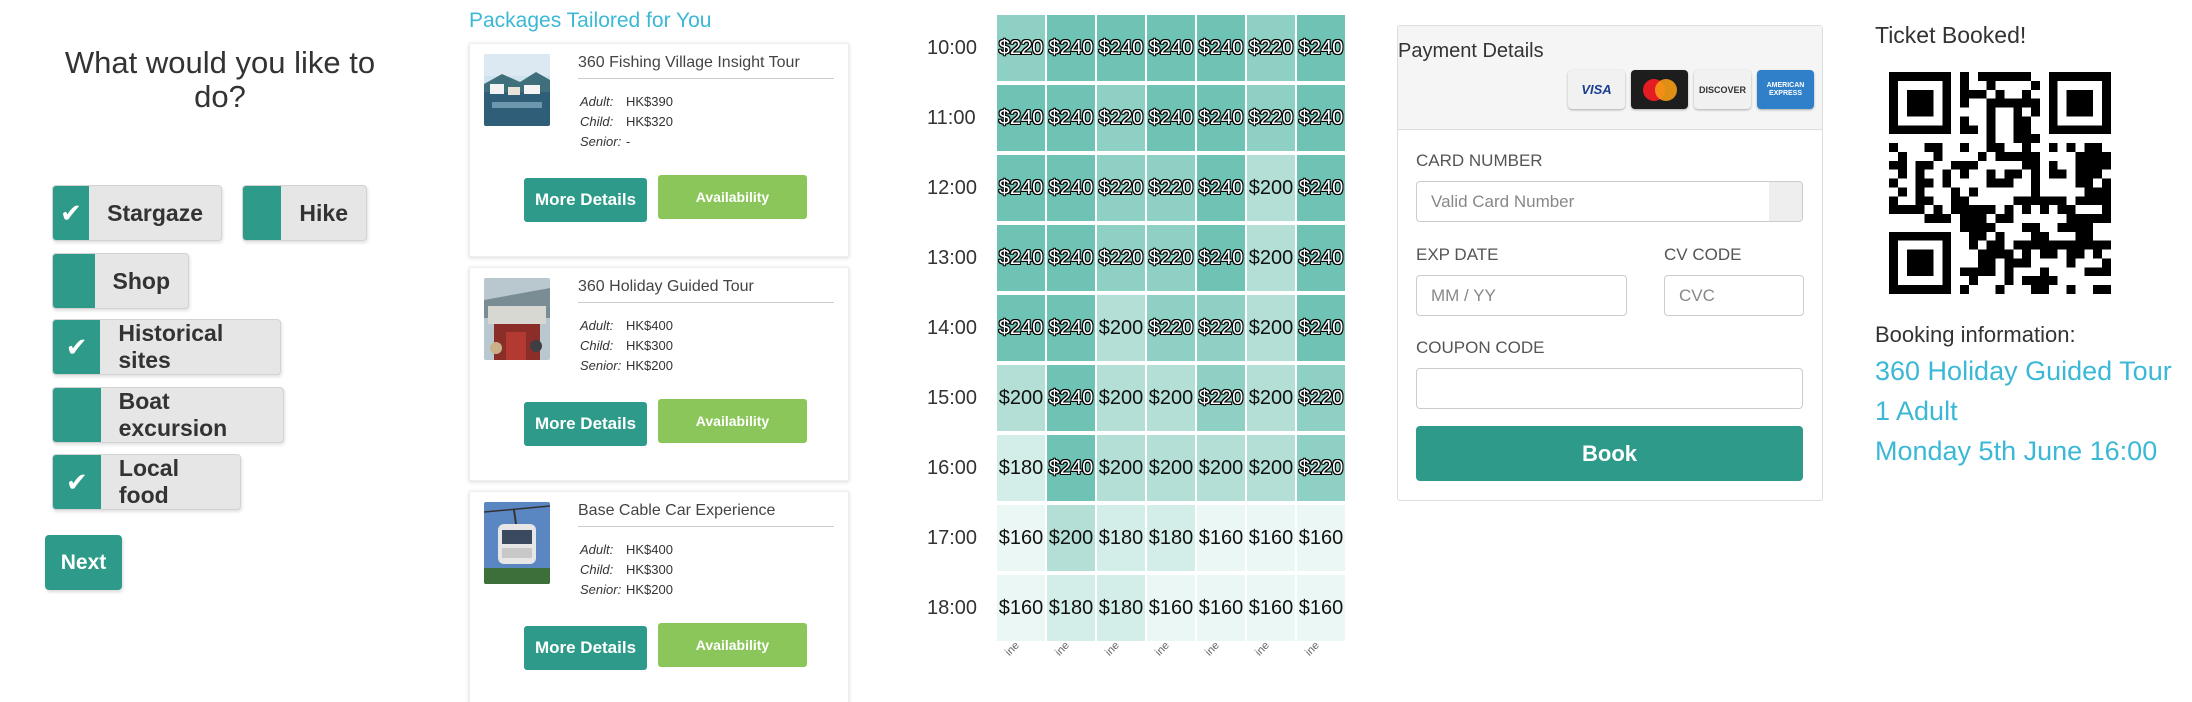 The image size is (2192, 702). What do you see at coordinates (952, 188) in the screenshot?
I see `time-label: 12:00` at bounding box center [952, 188].